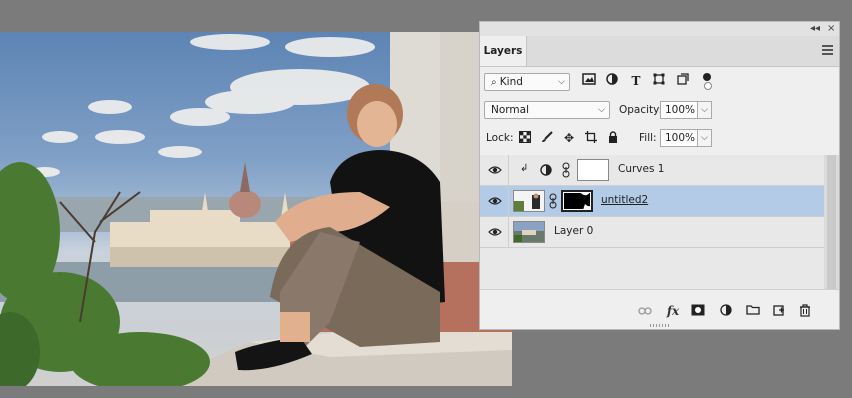  What do you see at coordinates (660, 325) in the screenshot?
I see `panel-resize-grip` at bounding box center [660, 325].